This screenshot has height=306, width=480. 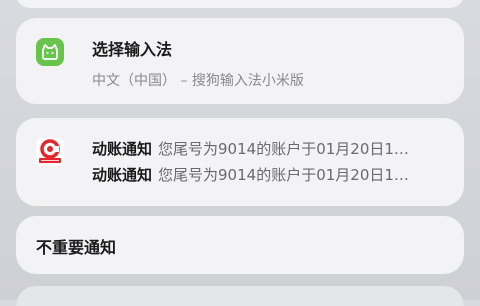 I want to click on ime-notification-subtitle: 中文（中国） – 搜狗输入法小米版, so click(x=198, y=81).